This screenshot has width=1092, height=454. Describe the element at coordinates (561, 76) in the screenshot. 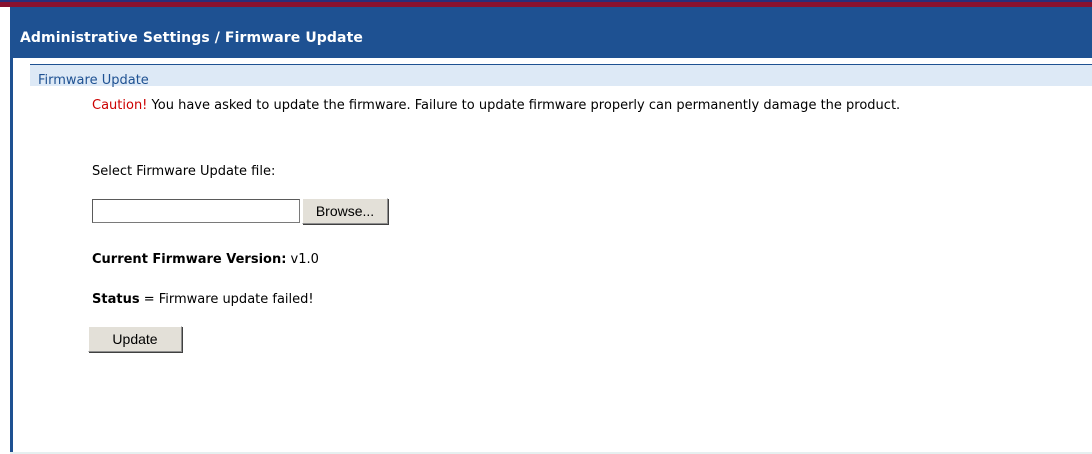

I see `section-header: Firmware Update` at that location.